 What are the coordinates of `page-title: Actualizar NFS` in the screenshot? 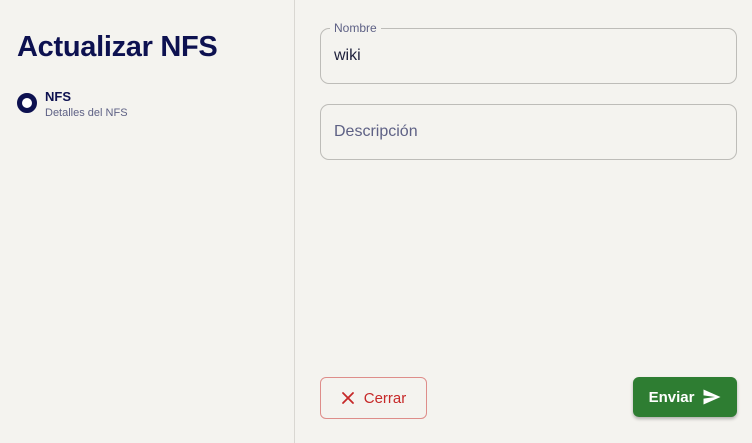 It's located at (117, 47).